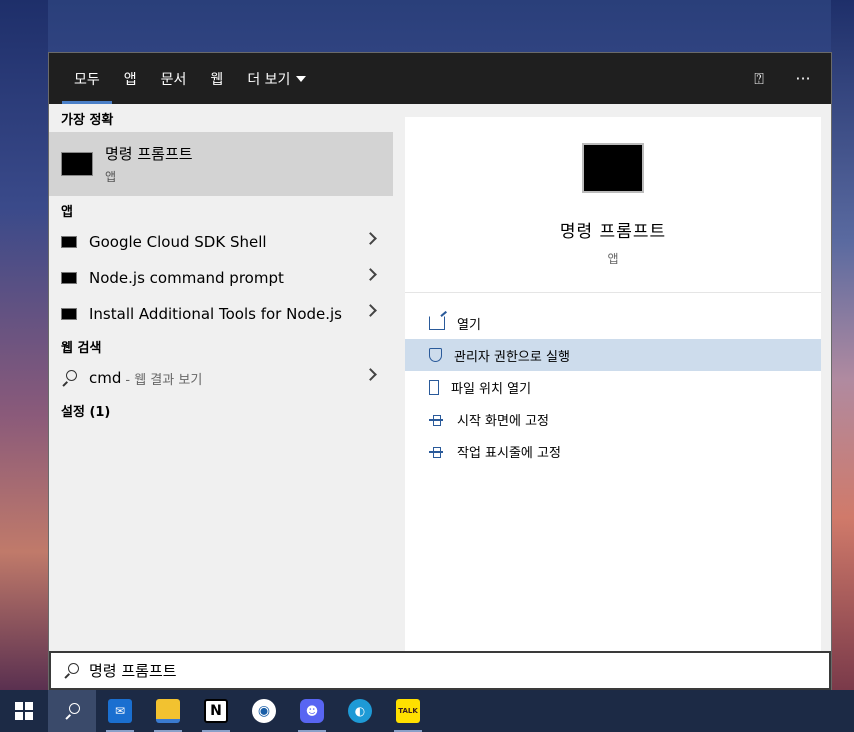  I want to click on tab-web-label: 웹, so click(217, 79).